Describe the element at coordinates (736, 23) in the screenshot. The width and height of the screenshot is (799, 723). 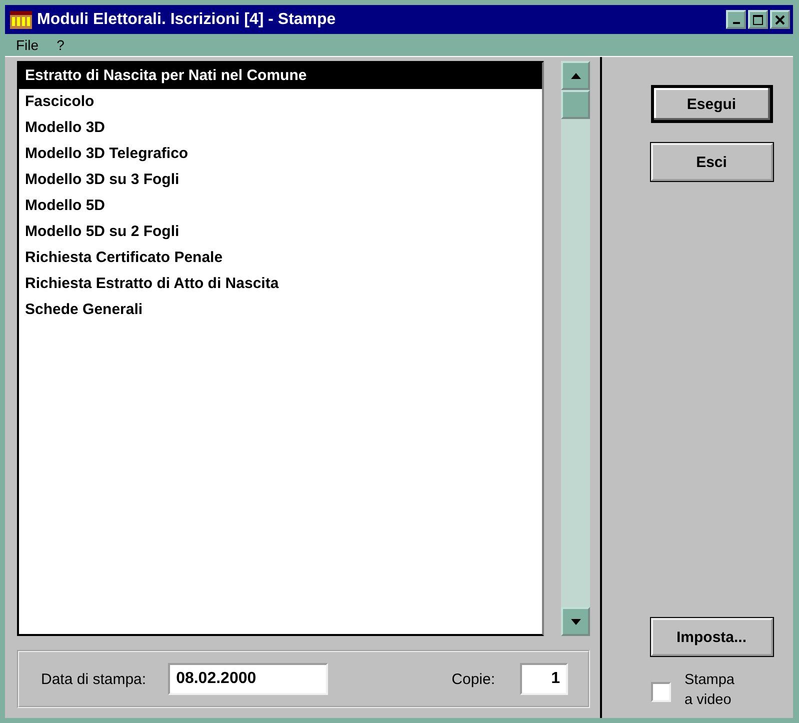
I see `minimize-icon` at that location.